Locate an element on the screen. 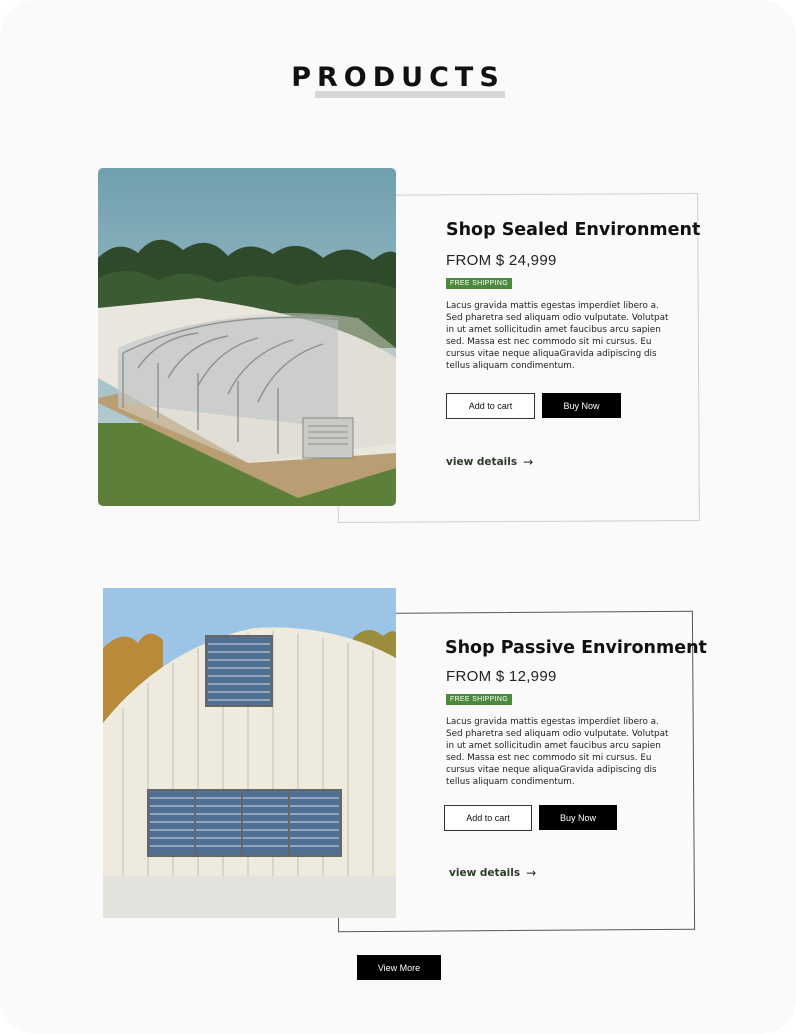 This screenshot has width=796, height=1034. section-title: PRODUCTS is located at coordinates (398, 77).